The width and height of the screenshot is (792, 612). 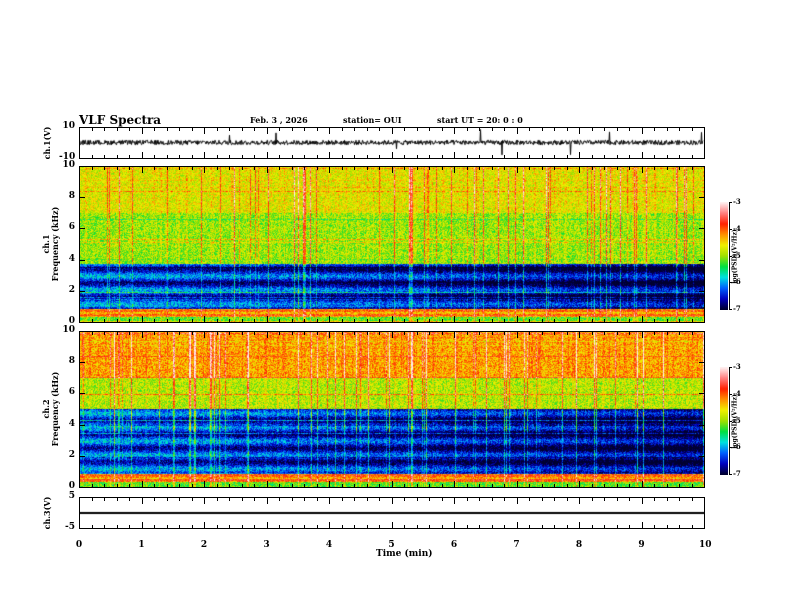 I want to click on y-tick-label: 0, so click(x=71, y=486).